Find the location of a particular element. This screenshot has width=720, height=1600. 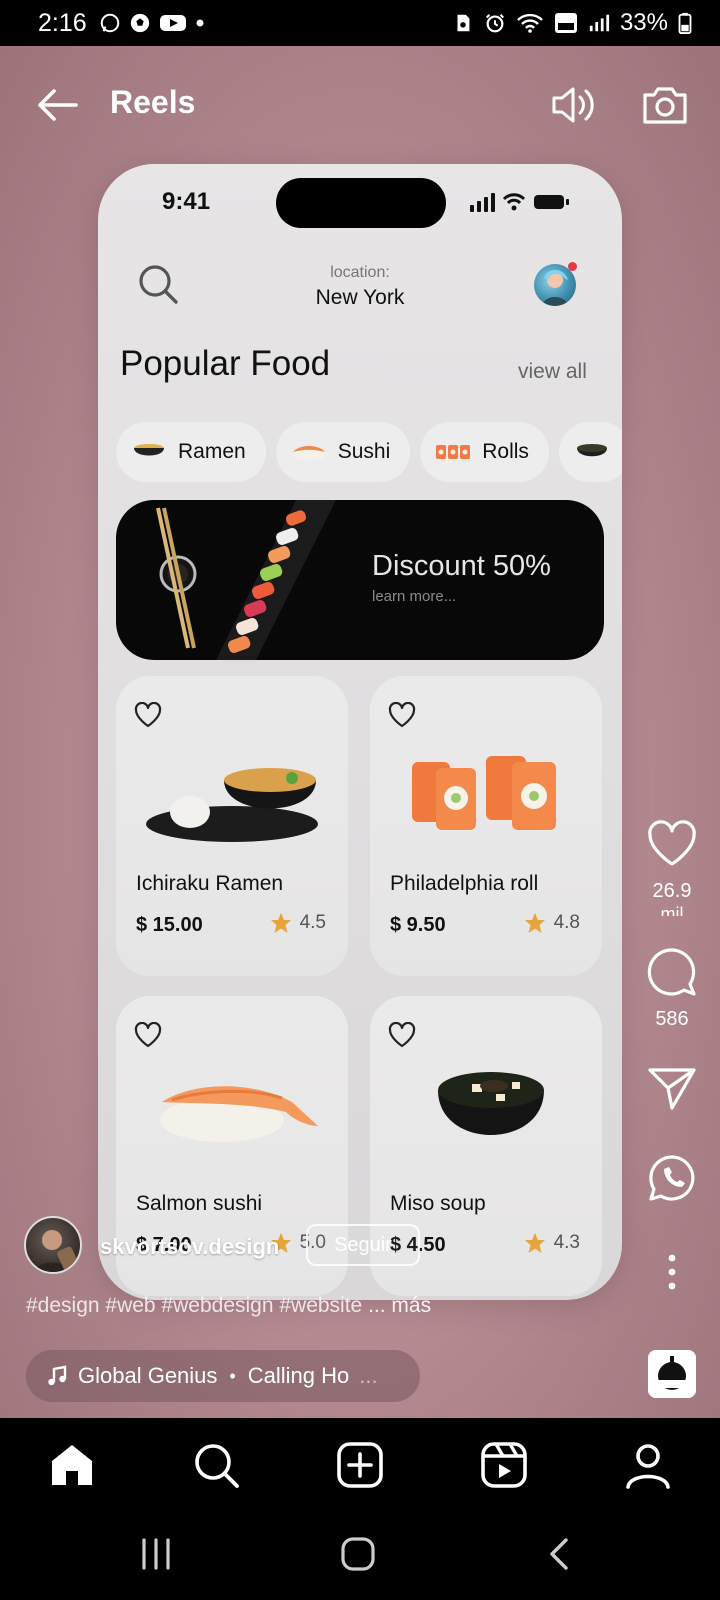

chip-rolls: Rolls is located at coordinates (484, 452).